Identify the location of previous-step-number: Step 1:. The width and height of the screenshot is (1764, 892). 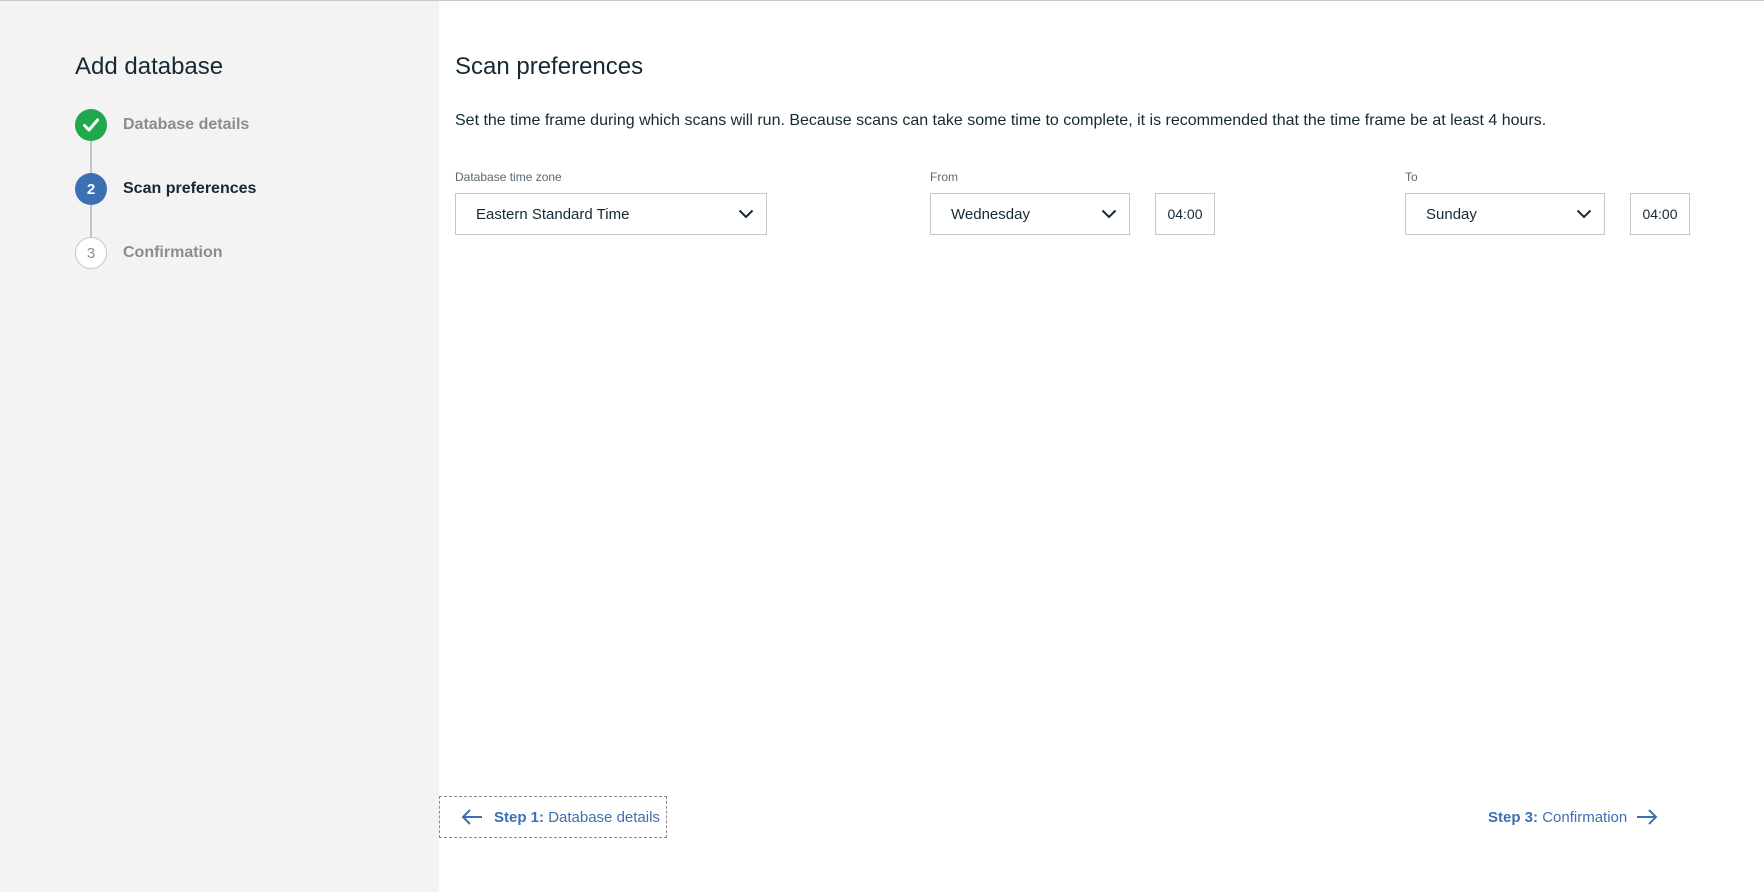
(519, 817).